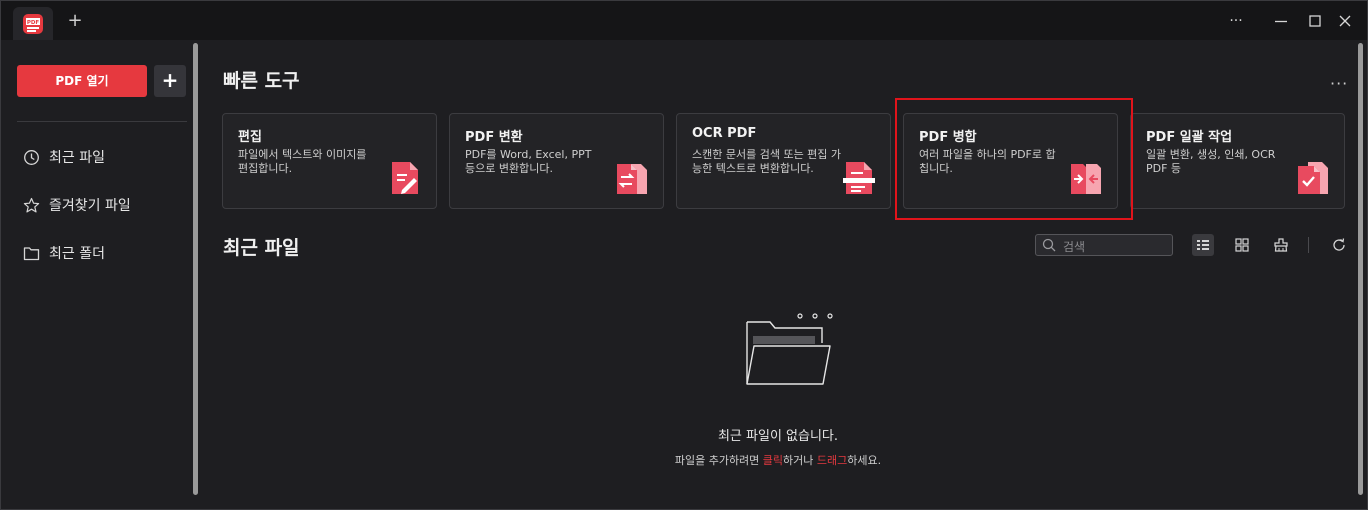  Describe the element at coordinates (528, 161) in the screenshot. I see `tool-card-desc: PDF를 Word, Excel, PPT 등으로 변환합니다.` at that location.